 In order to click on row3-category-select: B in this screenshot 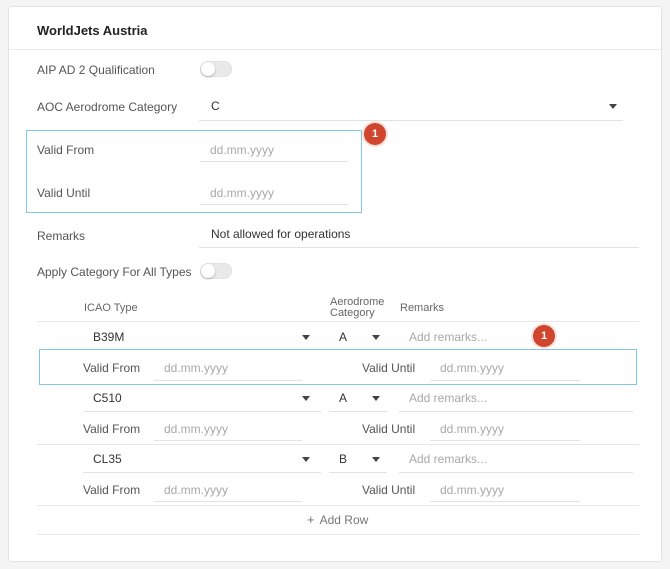, I will do `click(343, 459)`.